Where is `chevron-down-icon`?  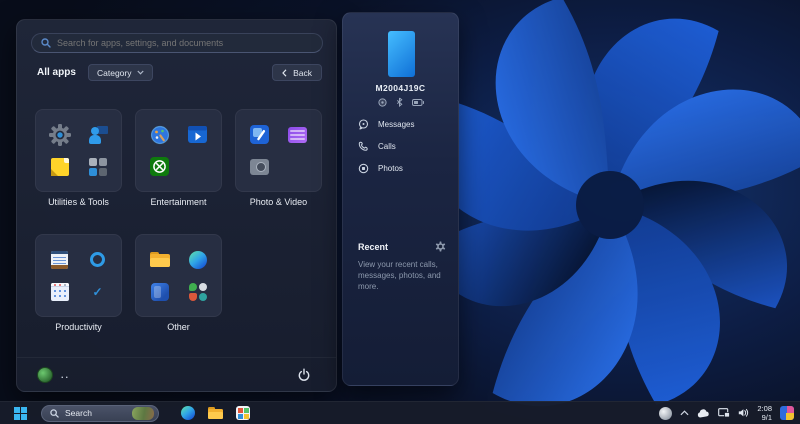
chevron-down-icon is located at coordinates (140, 72).